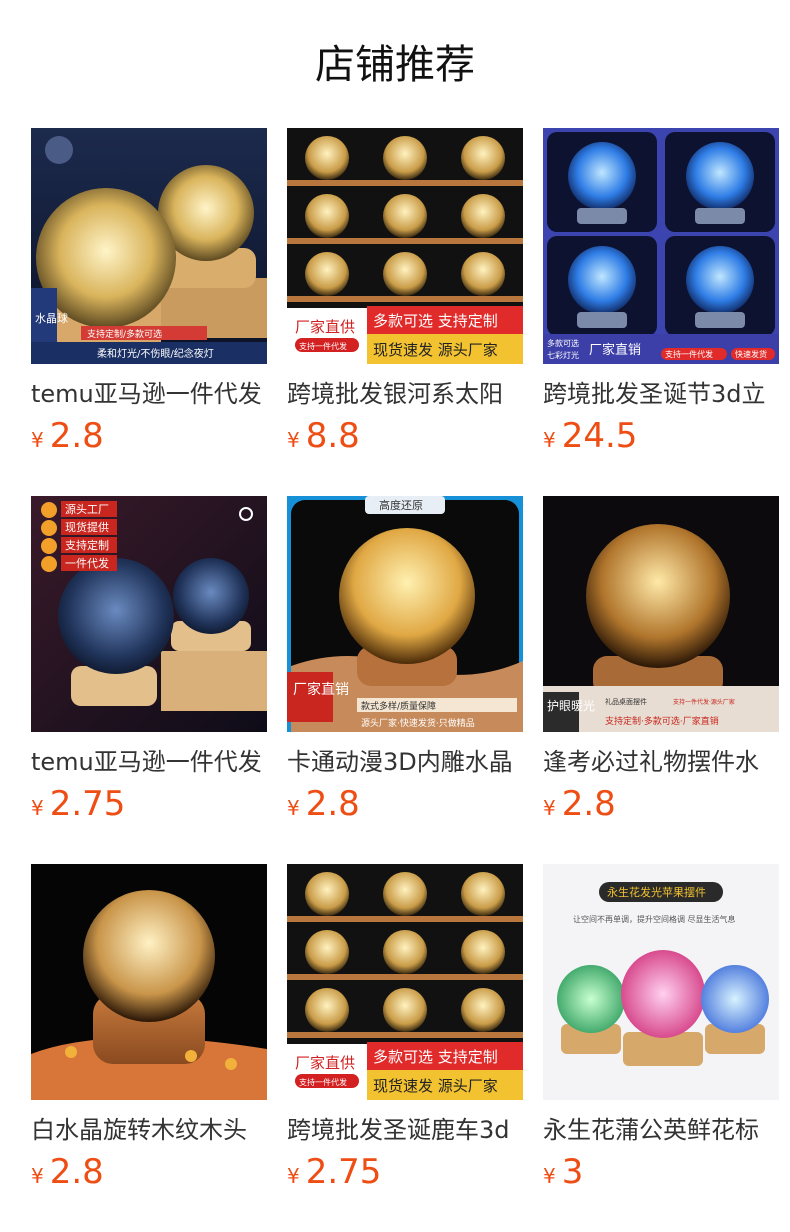  I want to click on badge-text: 多款可选, so click(563, 343).